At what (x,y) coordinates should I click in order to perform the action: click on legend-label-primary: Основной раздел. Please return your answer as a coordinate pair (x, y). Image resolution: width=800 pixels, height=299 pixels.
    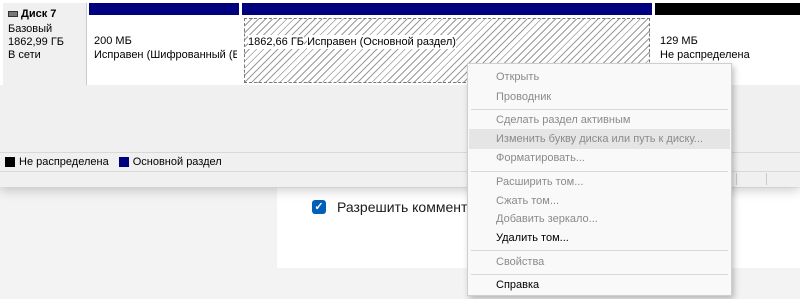
    Looking at the image, I should click on (177, 162).